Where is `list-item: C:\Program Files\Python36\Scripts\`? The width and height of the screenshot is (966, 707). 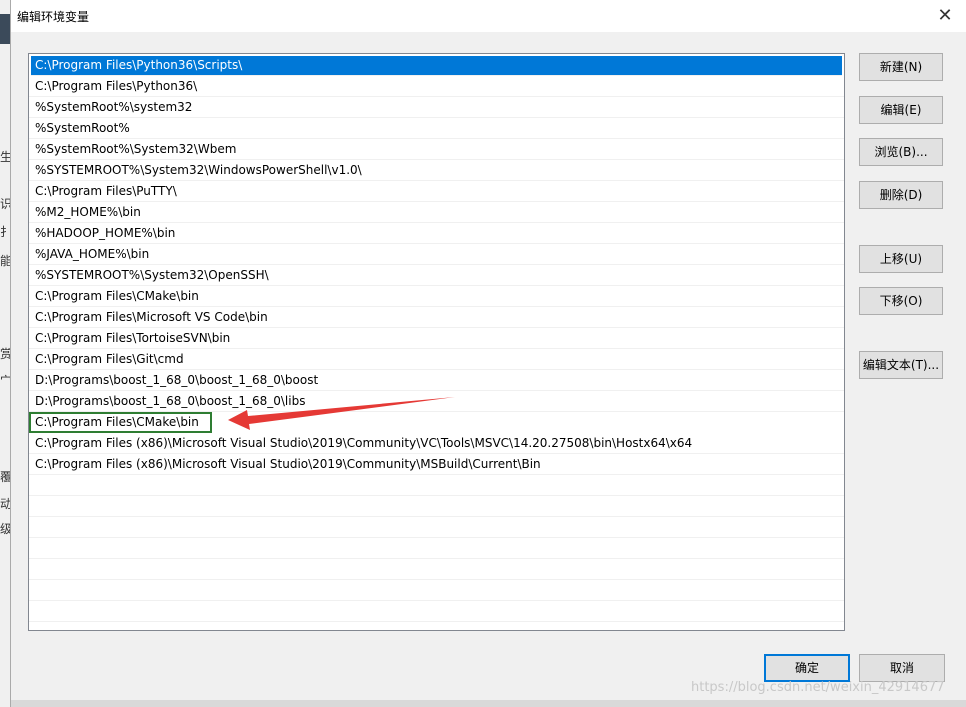
list-item: C:\Program Files\Python36\Scripts\ is located at coordinates (436, 66).